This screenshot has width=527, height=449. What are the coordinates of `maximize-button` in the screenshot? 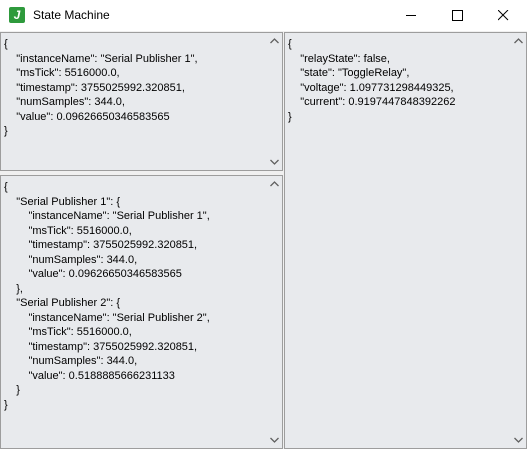 It's located at (458, 15).